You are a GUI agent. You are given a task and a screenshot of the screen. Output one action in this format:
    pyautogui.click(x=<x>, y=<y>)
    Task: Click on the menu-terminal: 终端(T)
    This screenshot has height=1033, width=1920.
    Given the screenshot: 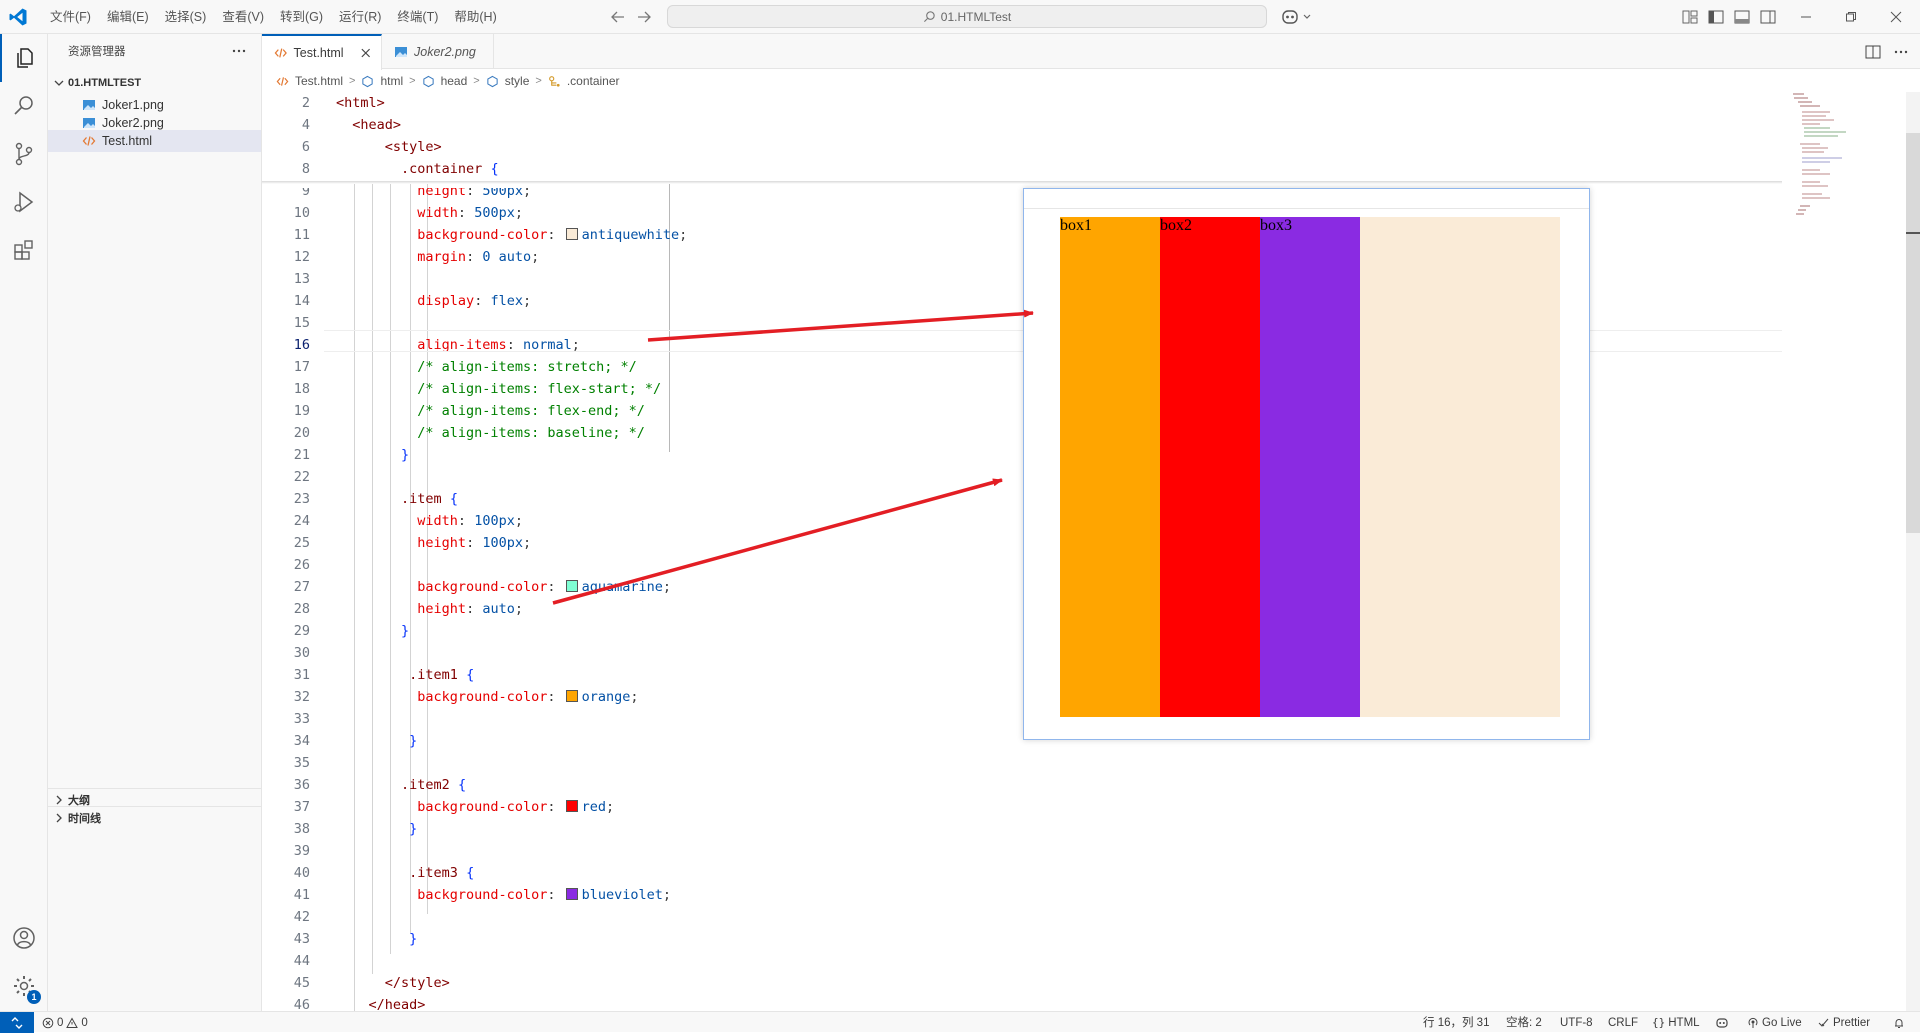 What is the action you would take?
    pyautogui.click(x=417, y=17)
    